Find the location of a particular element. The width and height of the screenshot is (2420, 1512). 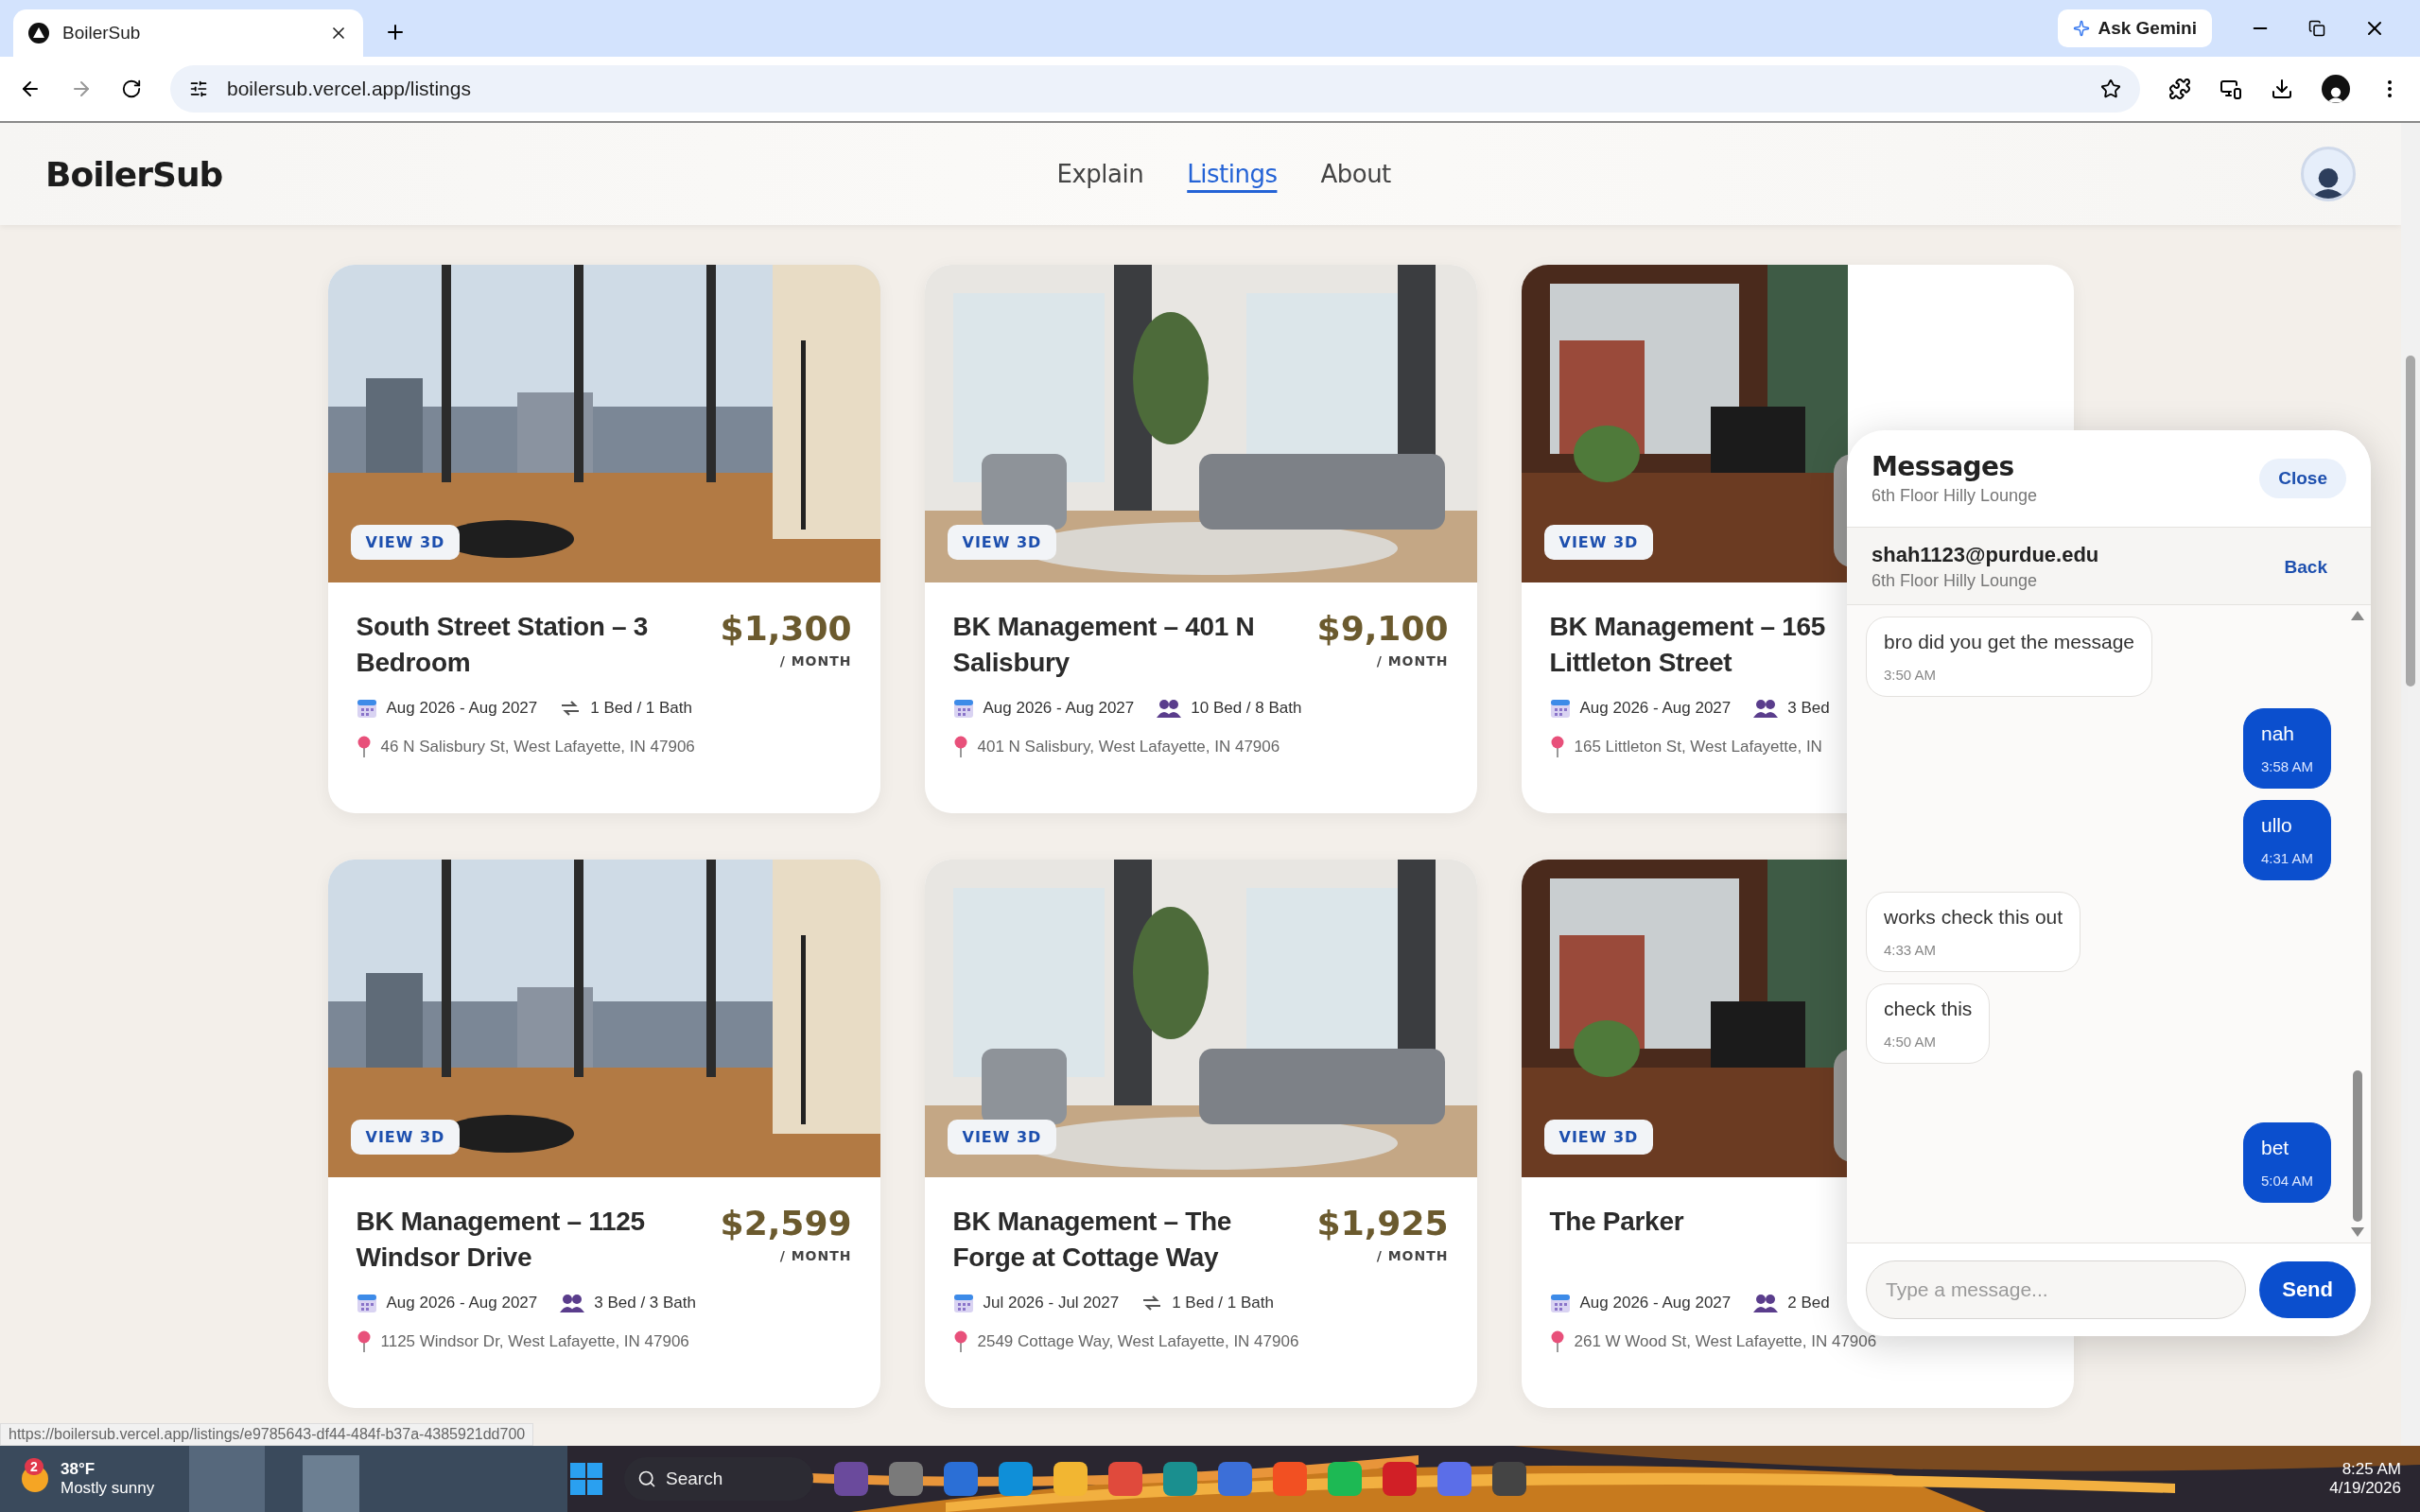

listing-card: VIEW 3D BK Management – The Forge at Cottage Way $1,925 / MONTH Jul 2026 - Jul 2027 1 Bed / 1 Bath 2549 Cottage Way, West Lafayette, IN 47906 is located at coordinates (1200, 1134).